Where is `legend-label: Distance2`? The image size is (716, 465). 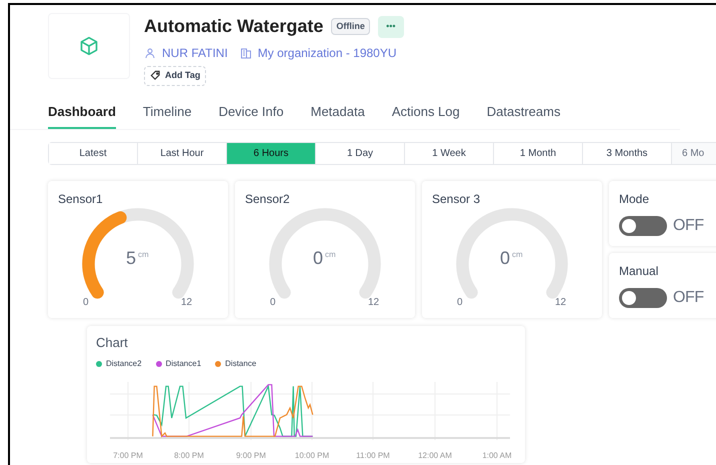 legend-label: Distance2 is located at coordinates (124, 364).